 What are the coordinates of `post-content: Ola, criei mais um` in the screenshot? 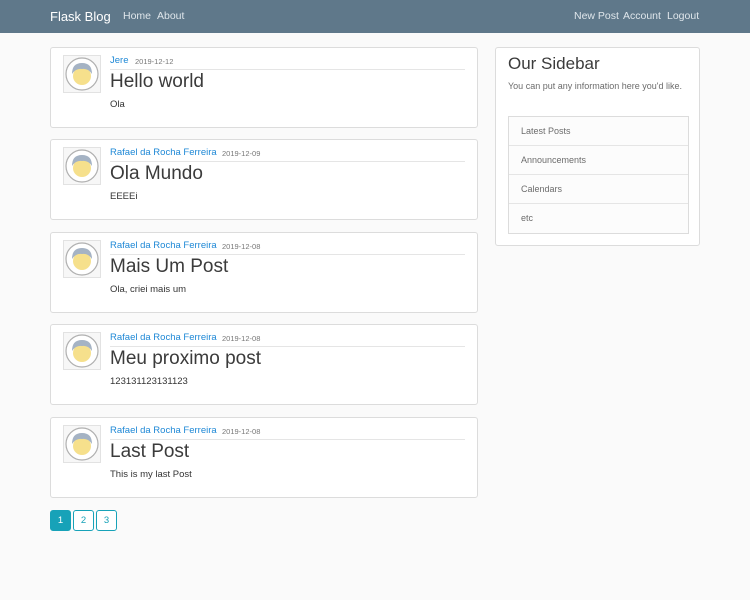 It's located at (148, 289).